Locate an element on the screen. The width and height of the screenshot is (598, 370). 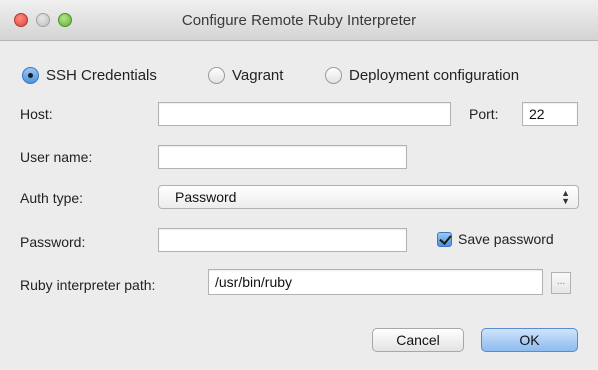
save-password-checkbox: Save password is located at coordinates (495, 239).